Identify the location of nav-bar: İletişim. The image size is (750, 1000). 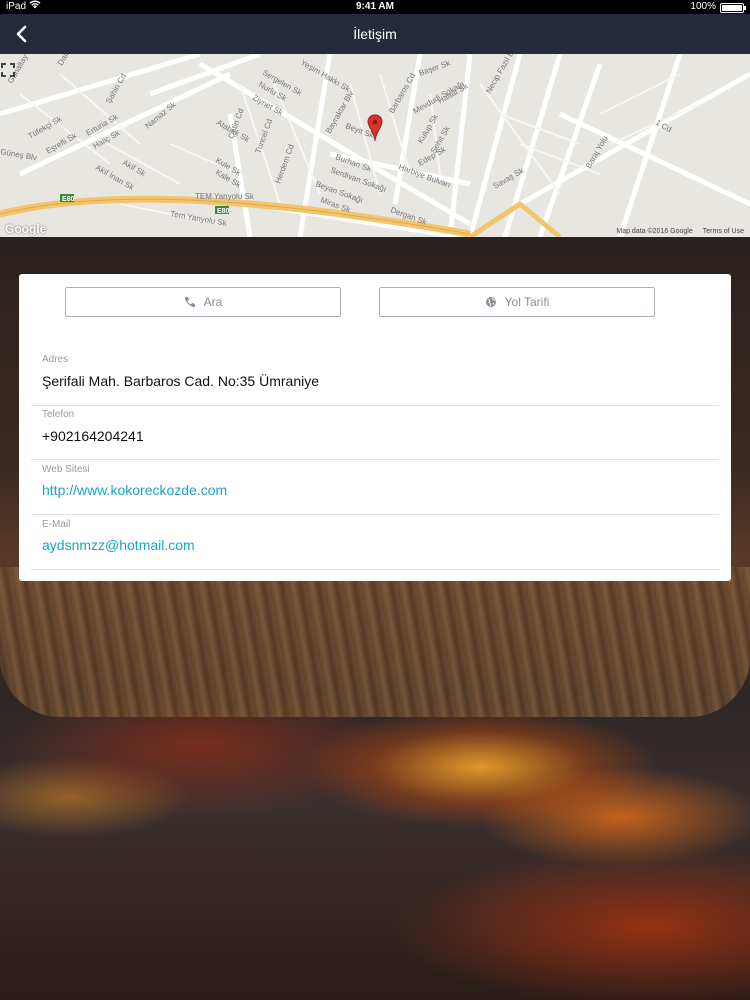
(375, 34).